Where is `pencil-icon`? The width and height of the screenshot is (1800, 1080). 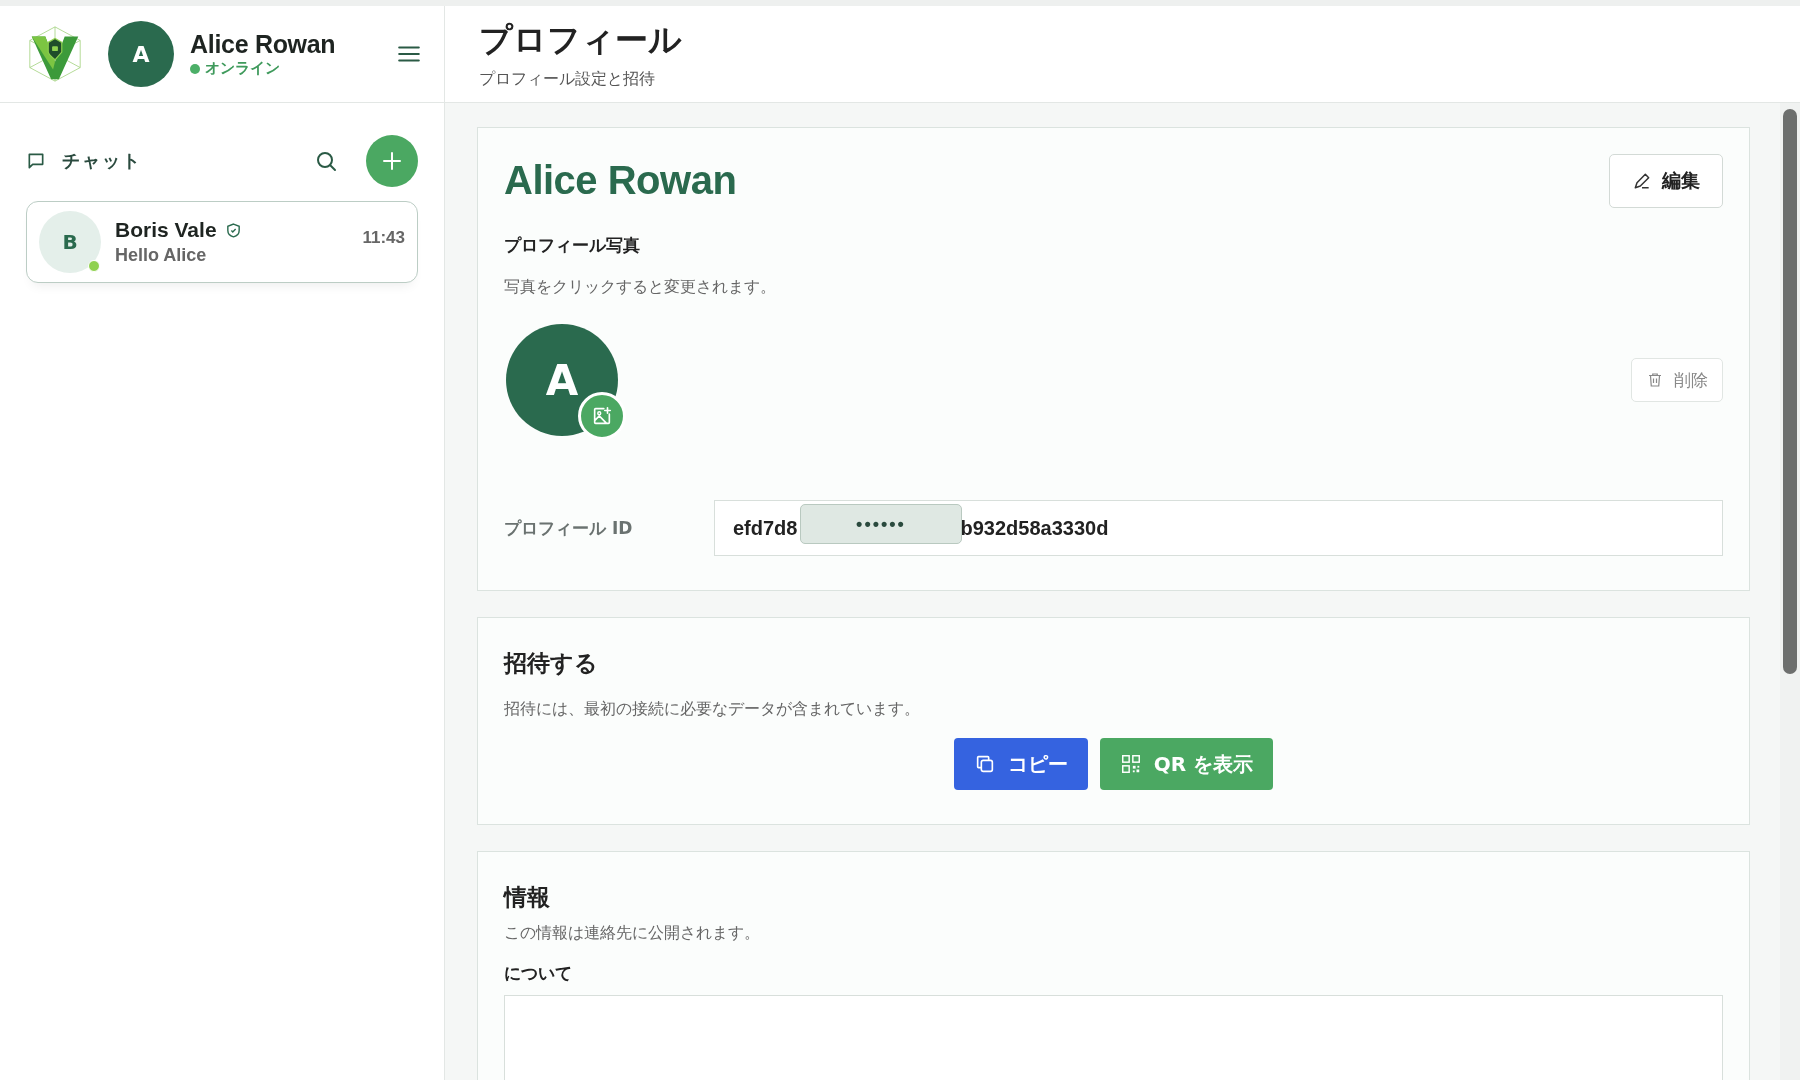
pencil-icon is located at coordinates (1642, 181).